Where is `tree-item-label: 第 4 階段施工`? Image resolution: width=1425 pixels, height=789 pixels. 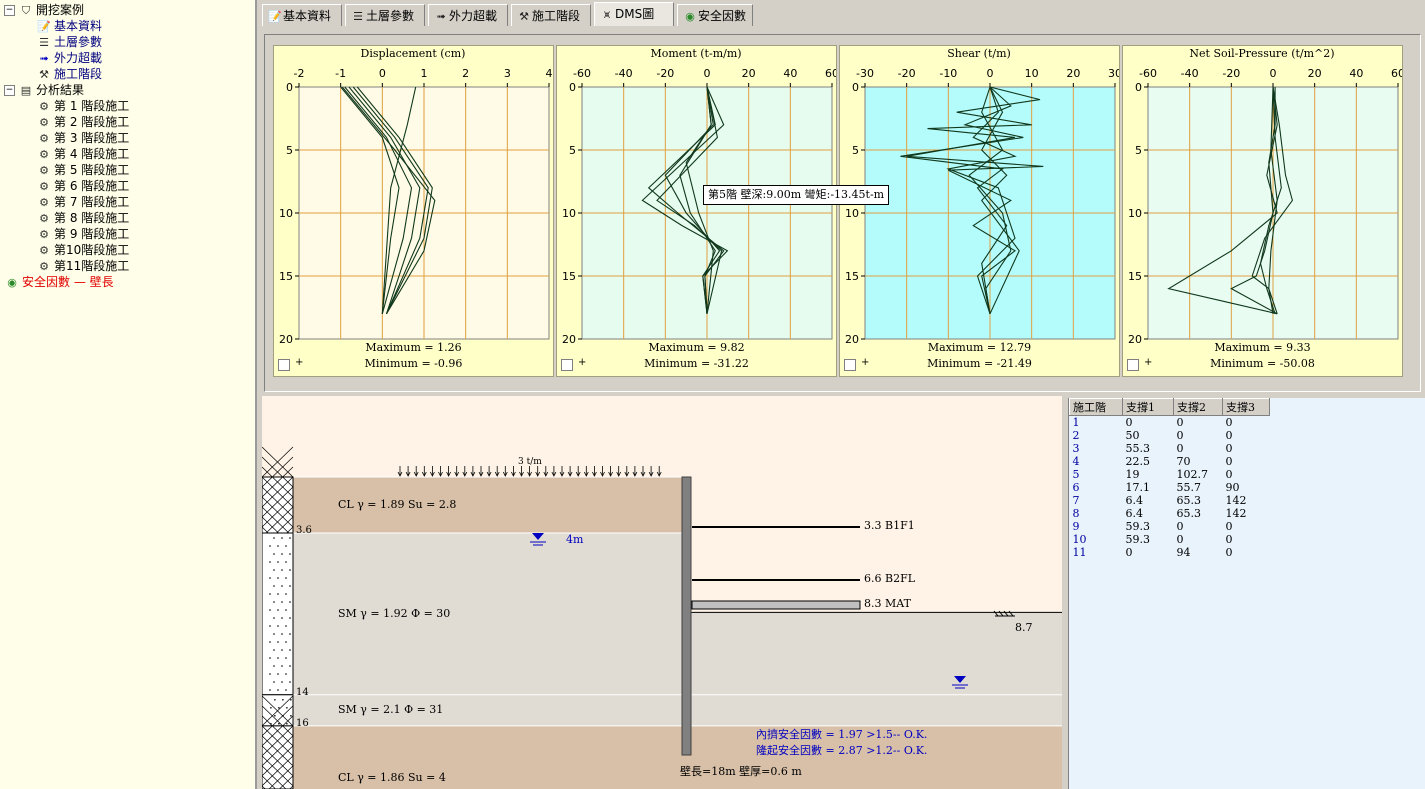
tree-item-label: 第 4 階段施工 is located at coordinates (92, 154).